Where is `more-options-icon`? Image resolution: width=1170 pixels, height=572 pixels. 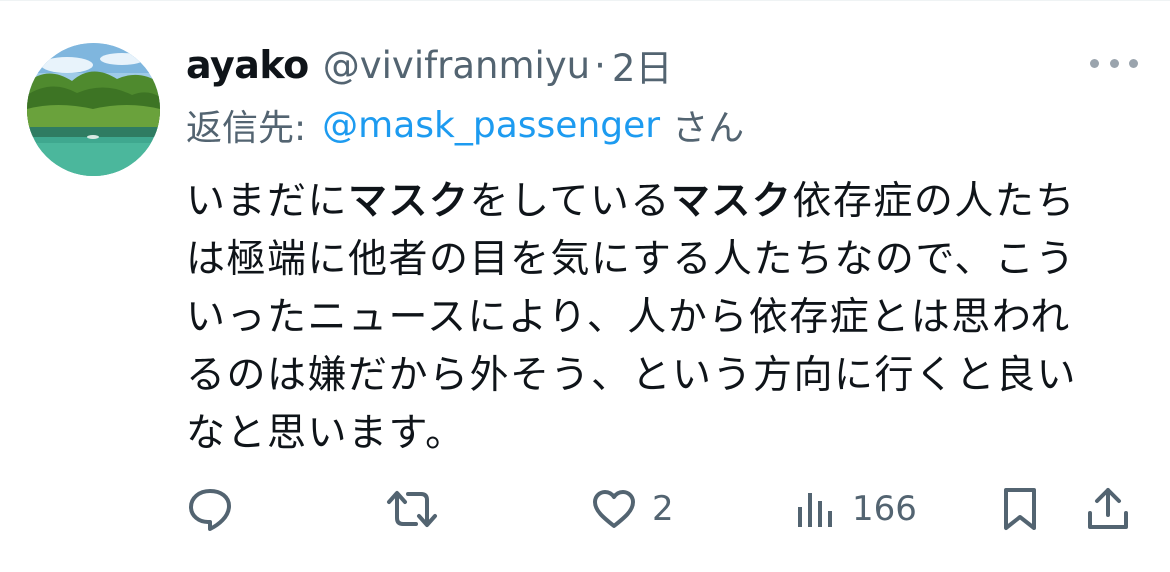
more-options-icon is located at coordinates (1114, 63).